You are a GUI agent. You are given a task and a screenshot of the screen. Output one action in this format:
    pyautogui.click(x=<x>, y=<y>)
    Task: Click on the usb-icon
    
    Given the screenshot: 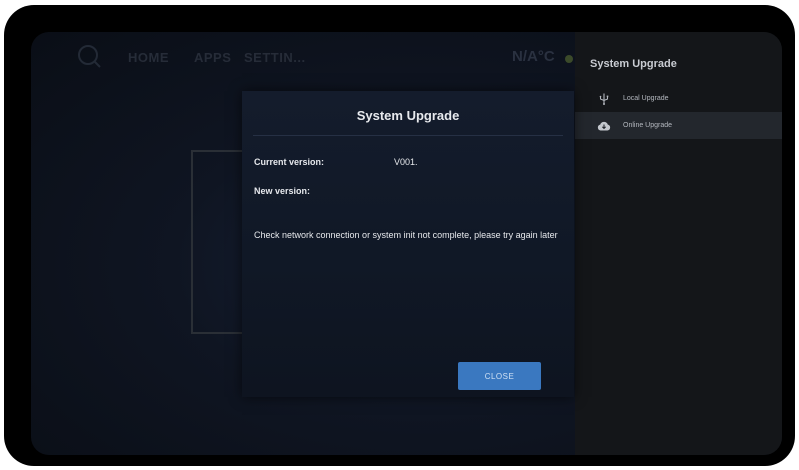 What is the action you would take?
    pyautogui.click(x=604, y=99)
    